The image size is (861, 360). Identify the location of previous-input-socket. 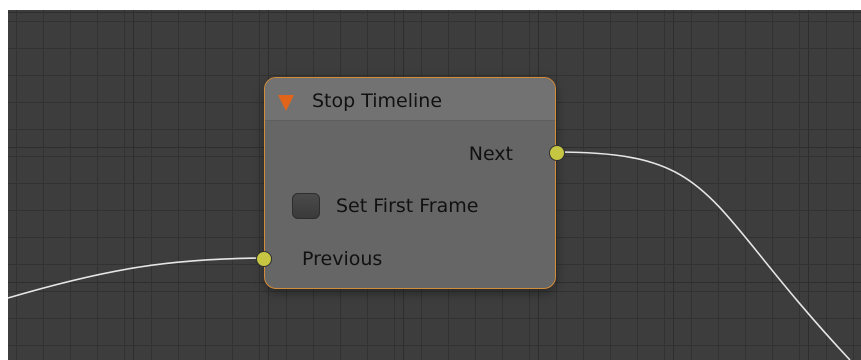
(264, 259).